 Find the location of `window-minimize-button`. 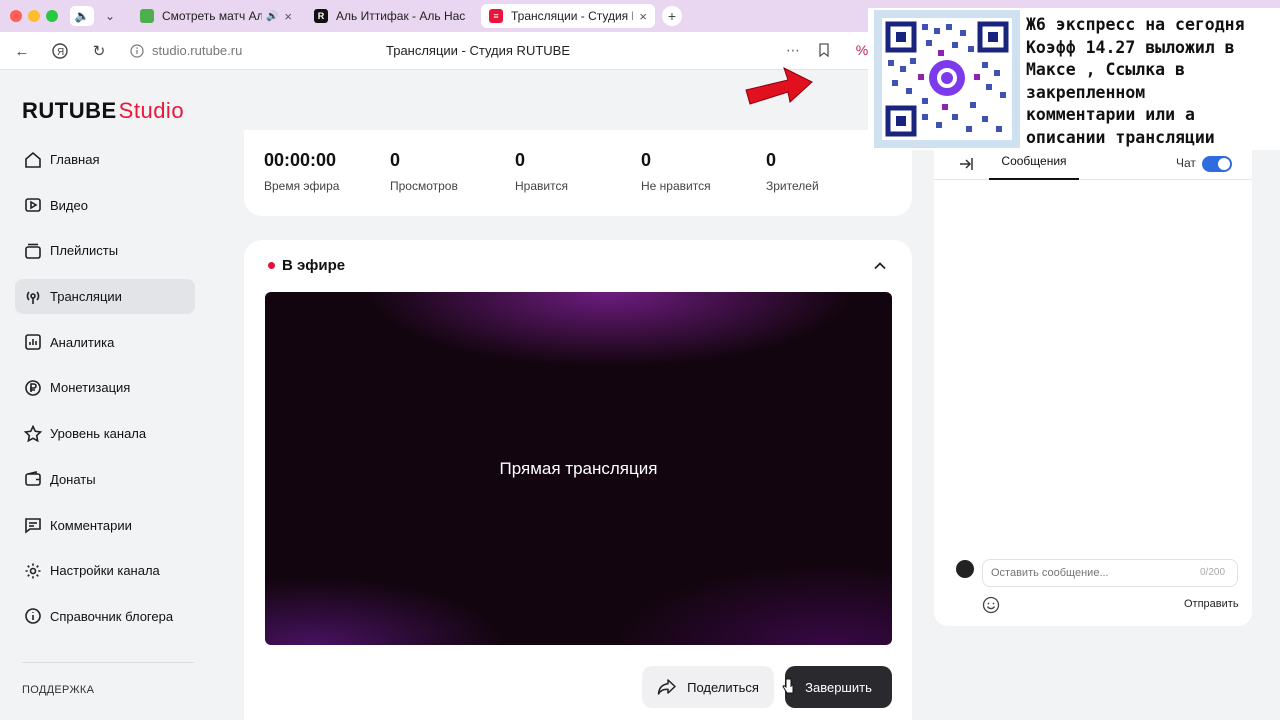

window-minimize-button is located at coordinates (34, 16).